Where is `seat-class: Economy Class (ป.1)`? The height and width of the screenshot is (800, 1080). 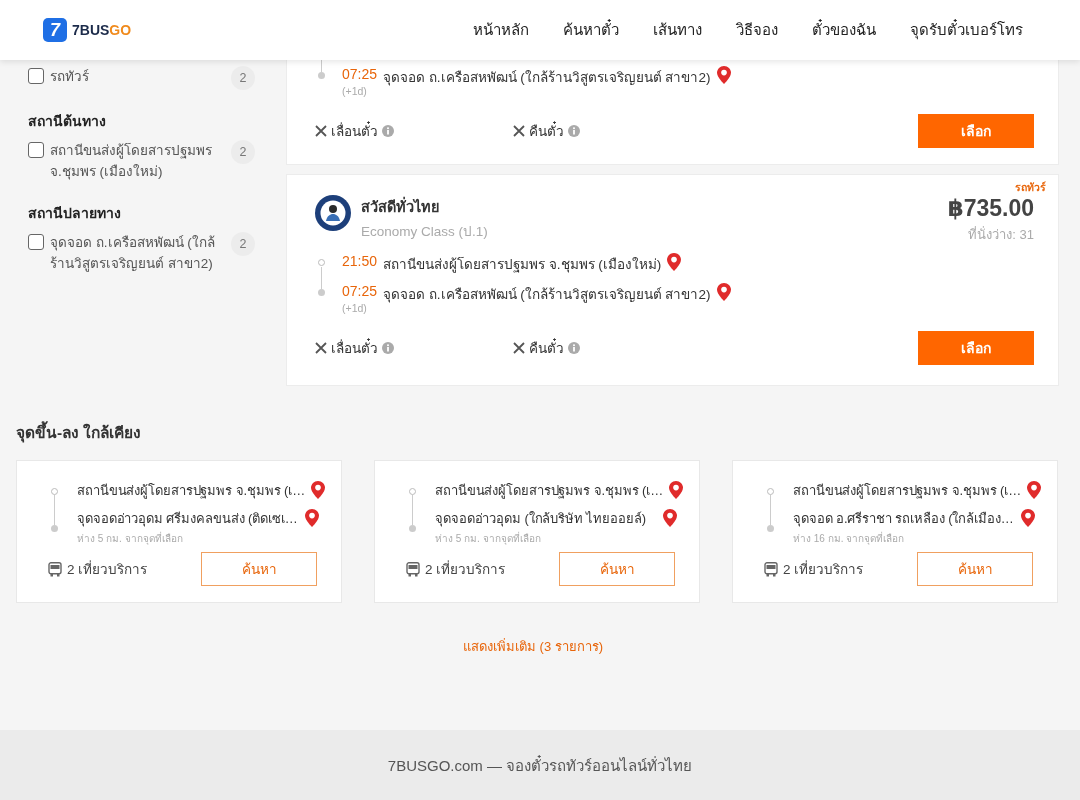
seat-class: Economy Class (ป.1) is located at coordinates (424, 232).